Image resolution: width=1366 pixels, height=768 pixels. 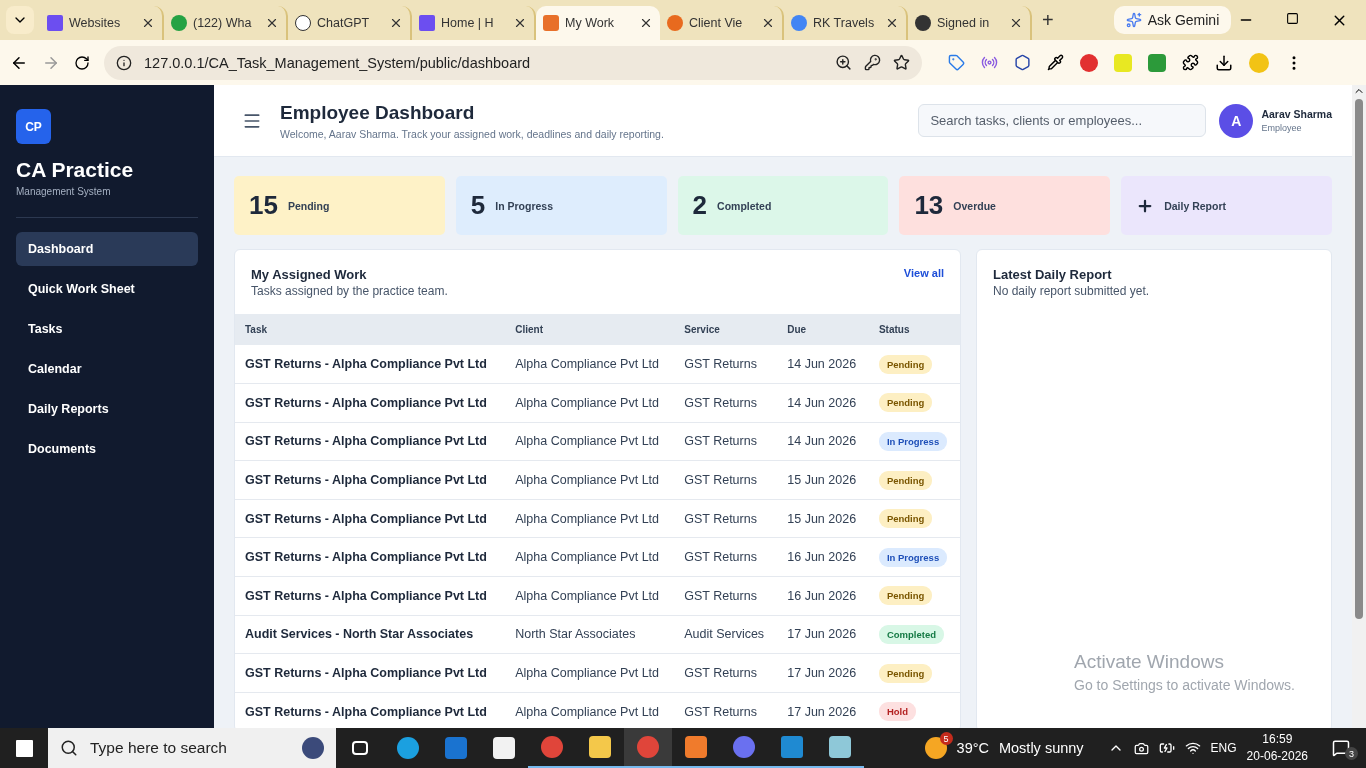 I want to click on wifi-icon, so click(x=1192, y=748).